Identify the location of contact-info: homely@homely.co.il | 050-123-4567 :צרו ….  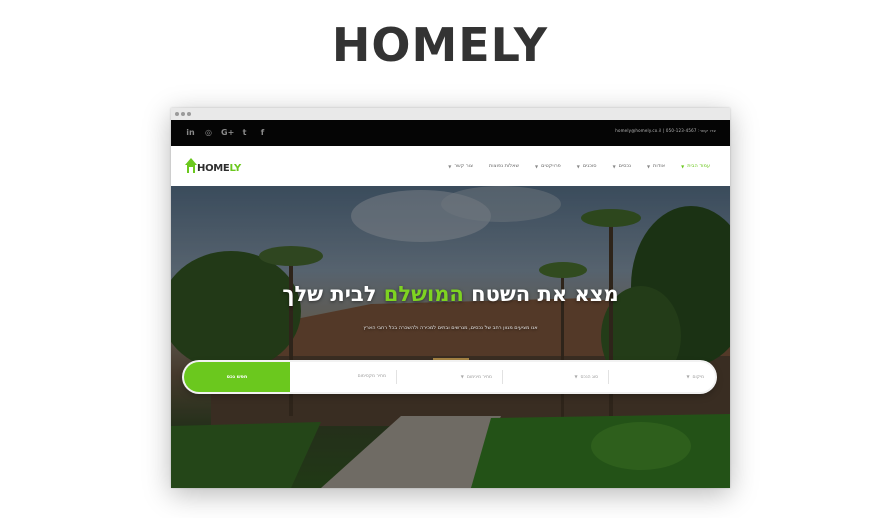
(665, 130).